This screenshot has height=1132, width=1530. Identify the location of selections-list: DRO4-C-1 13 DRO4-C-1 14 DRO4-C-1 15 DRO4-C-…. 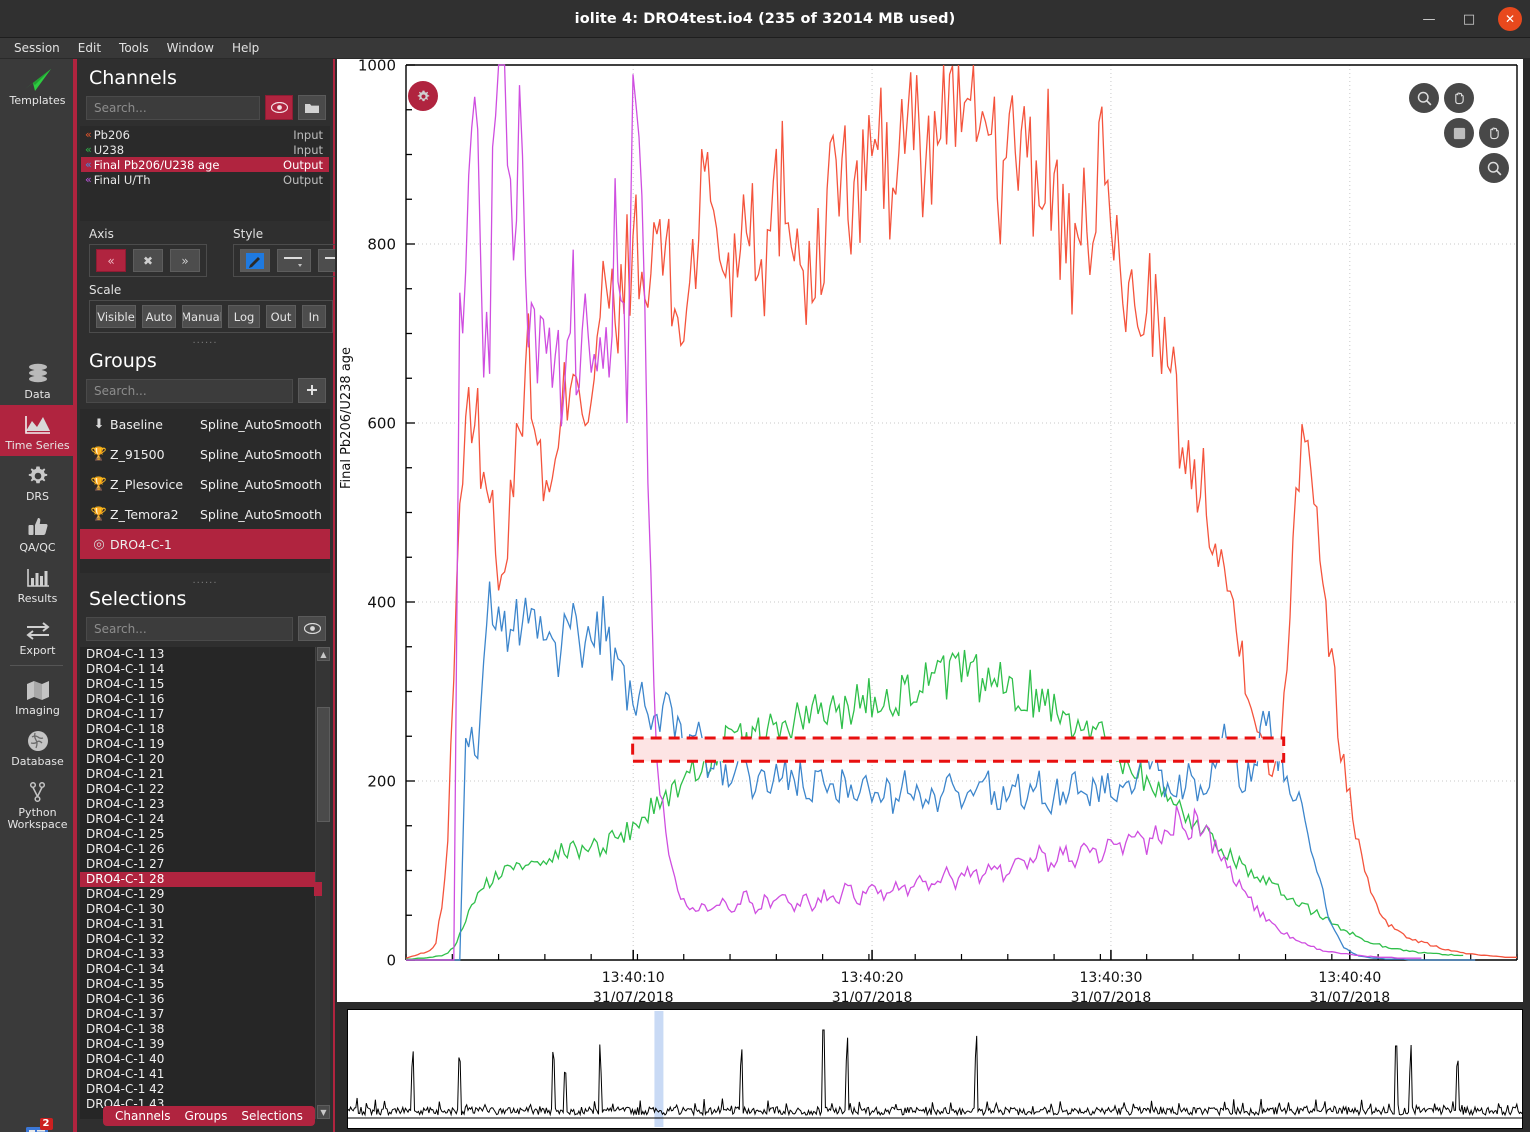
(205, 883).